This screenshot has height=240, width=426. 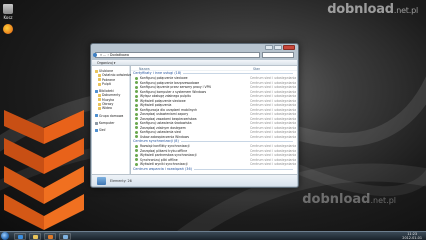 What do you see at coordinates (44, 170) in the screenshot?
I see `orange-chevrons-decoration` at bounding box center [44, 170].